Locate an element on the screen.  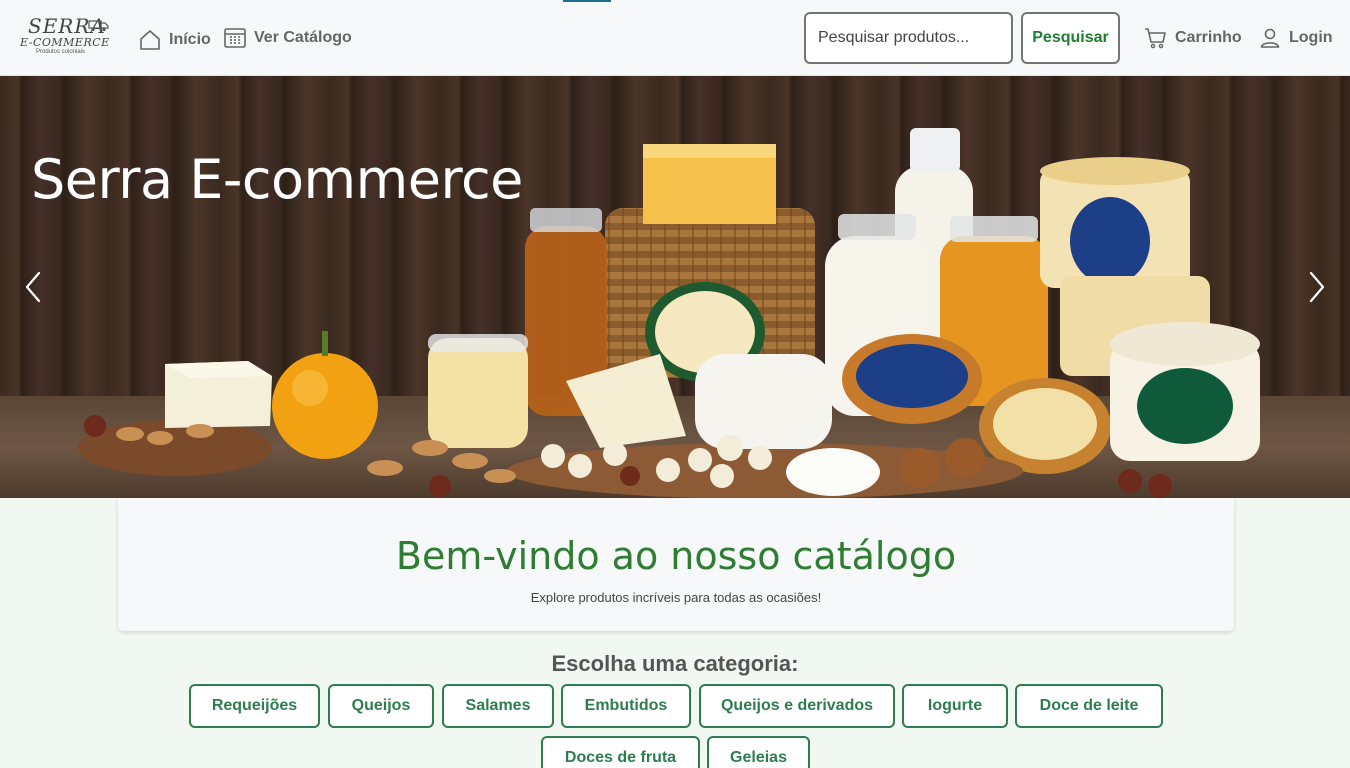
nav-catalog-link: Ver Catálogo is located at coordinates (287, 38).